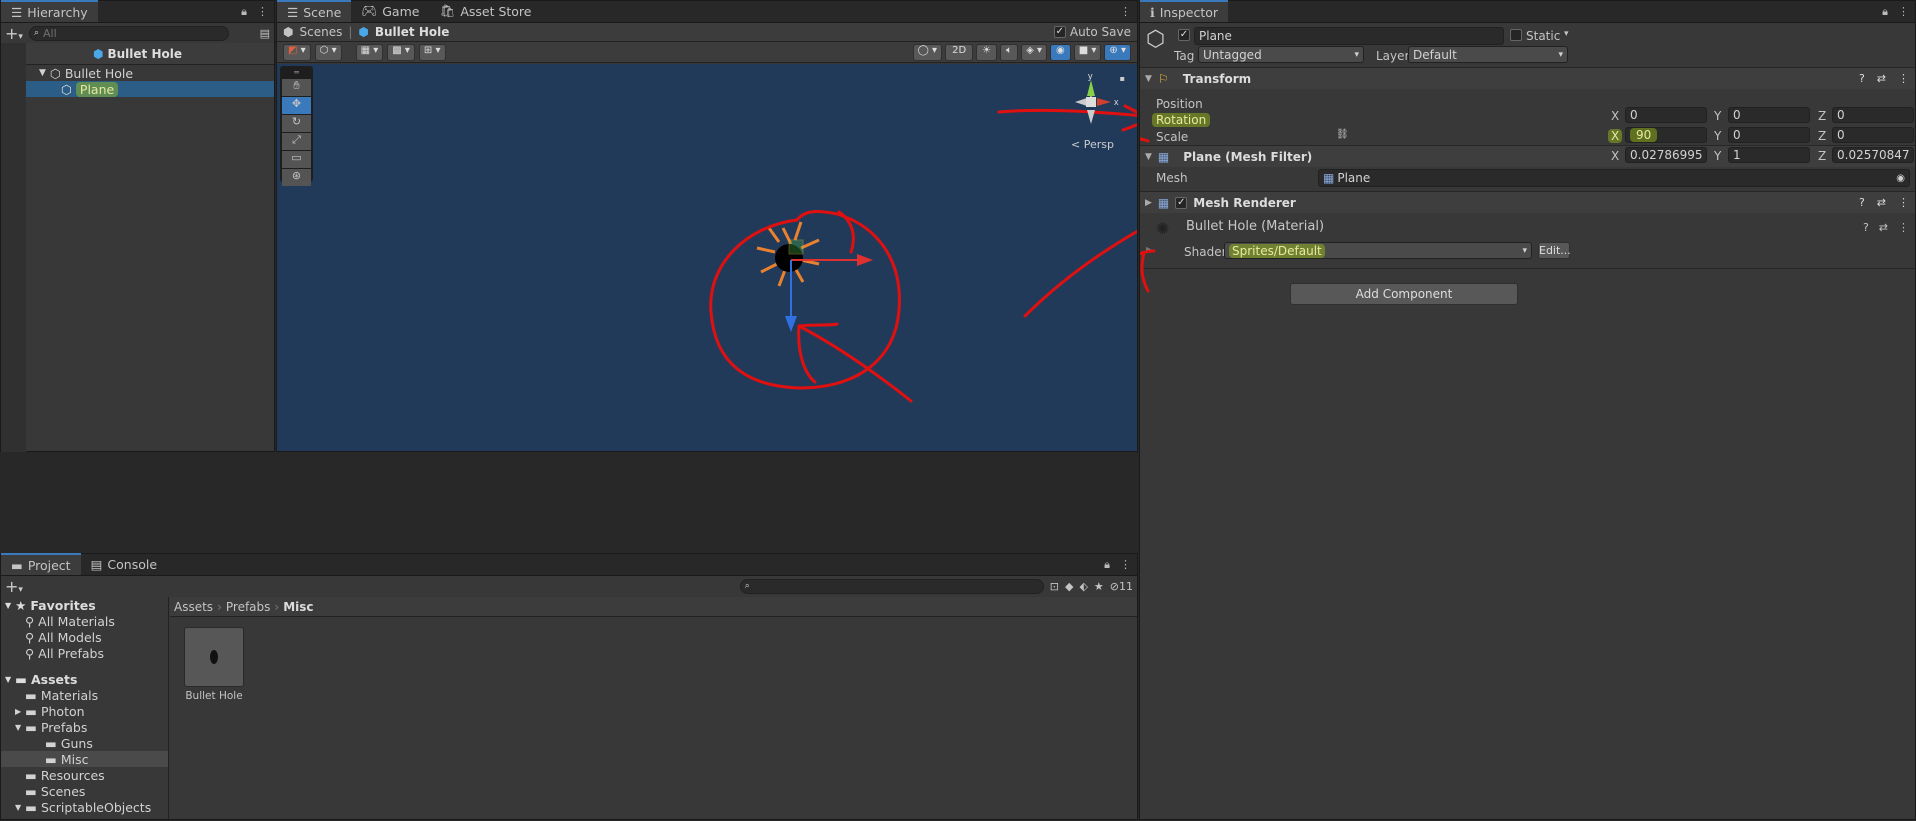  I want to click on breadcrumb-item: Misc, so click(298, 607).